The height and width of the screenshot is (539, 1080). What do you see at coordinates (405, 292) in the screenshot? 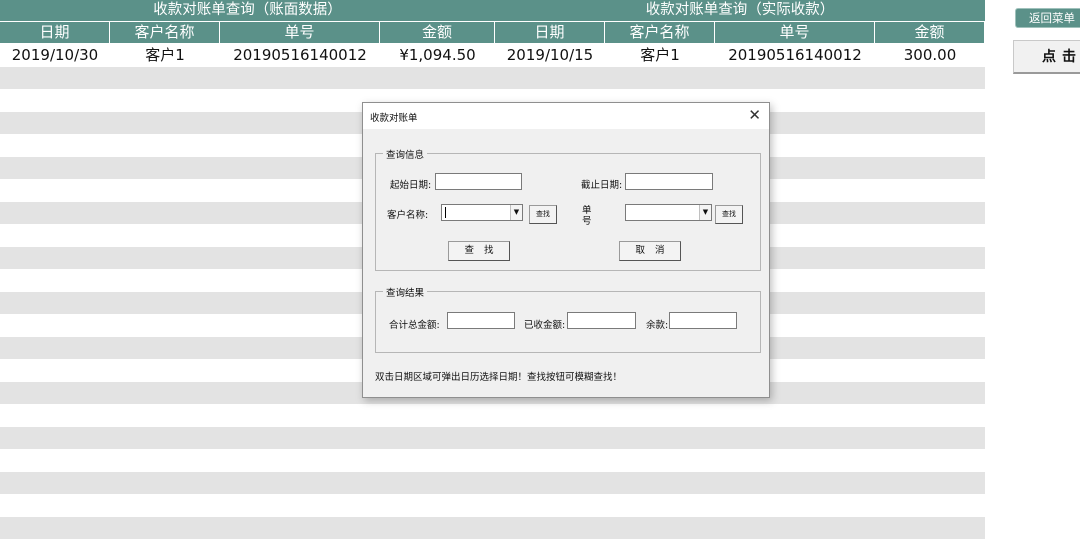
I see `query-result-legend: 查询结果` at bounding box center [405, 292].